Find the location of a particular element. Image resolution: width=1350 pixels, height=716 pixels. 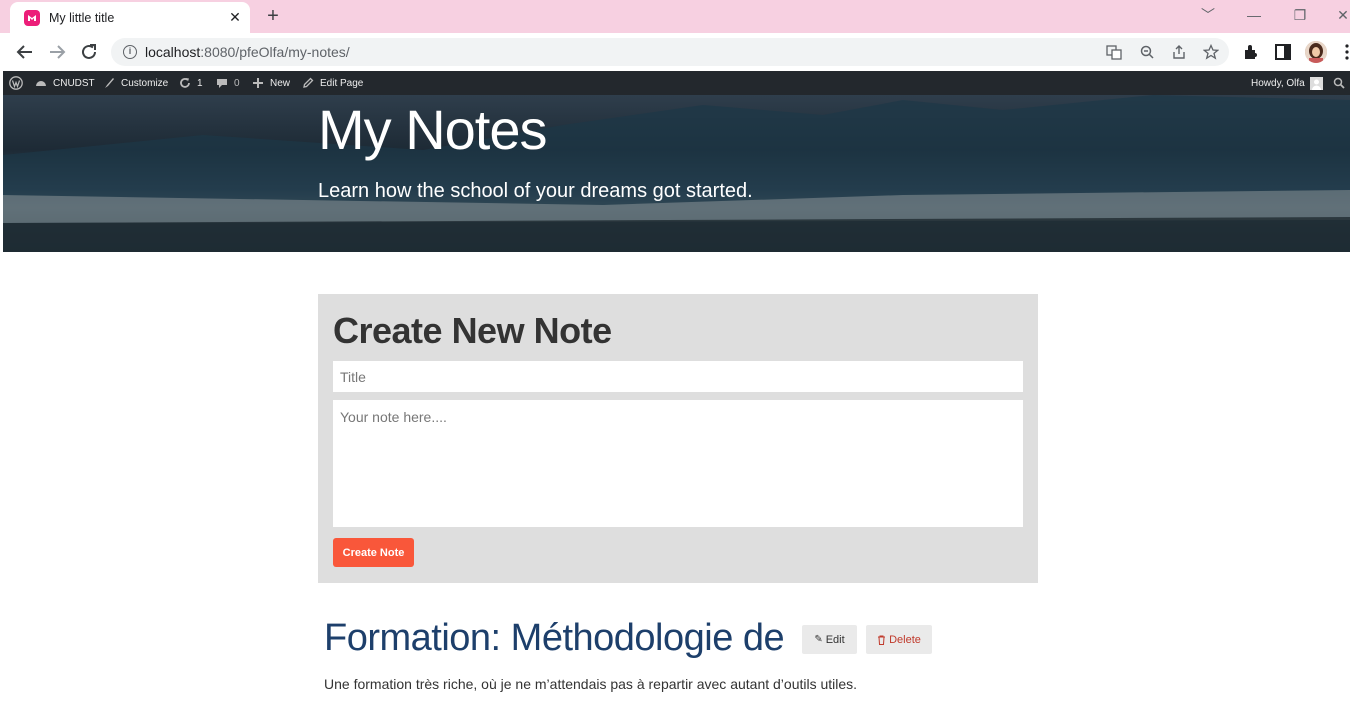

new-tab-button: + is located at coordinates (273, 16).